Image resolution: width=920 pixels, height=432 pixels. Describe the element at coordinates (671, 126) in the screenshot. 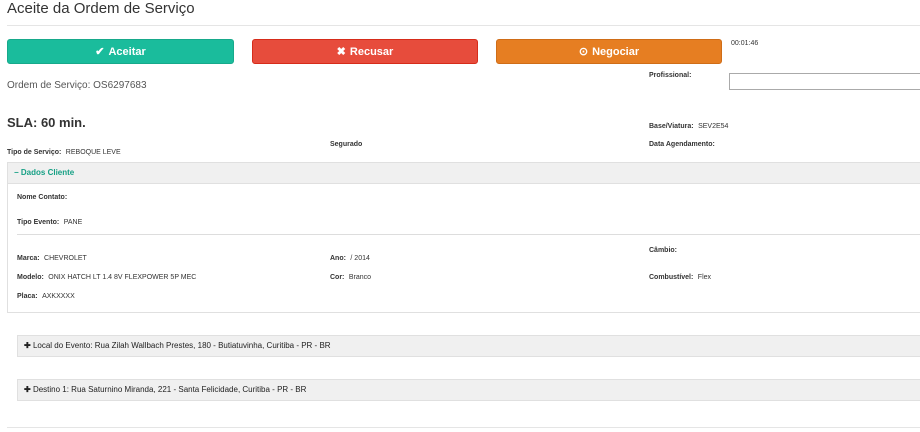

I see `base-label: Base/Viatura:` at that location.